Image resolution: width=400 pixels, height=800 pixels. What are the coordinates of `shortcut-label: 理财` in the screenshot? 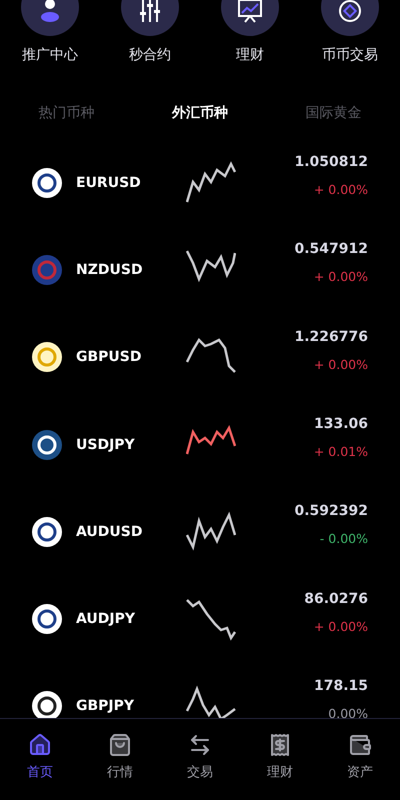 It's located at (250, 55).